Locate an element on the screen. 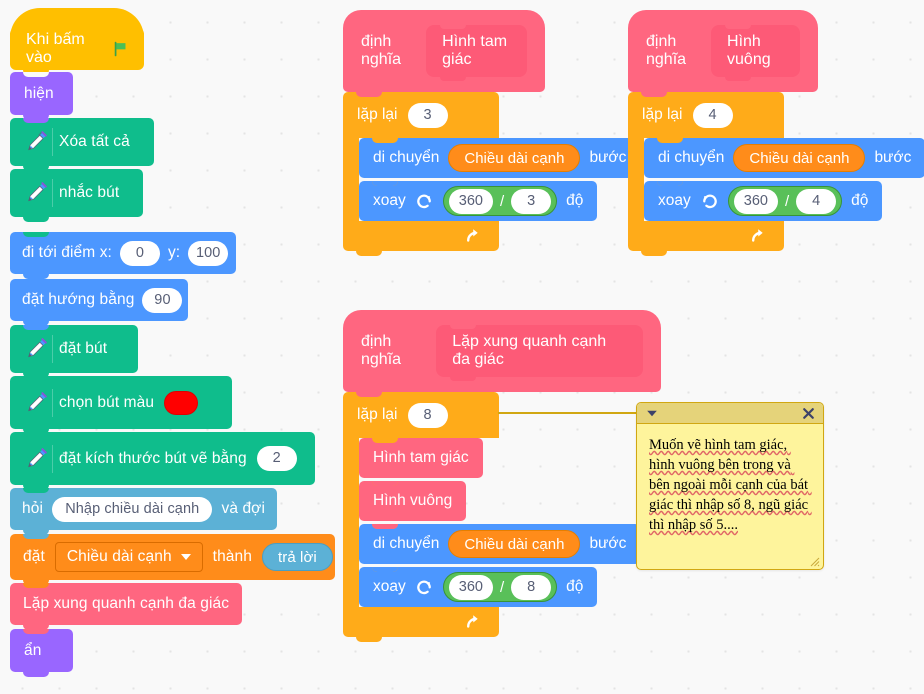 Image resolution: width=924 pixels, height=694 pixels. repeat-polygon-count: 8 is located at coordinates (427, 415).